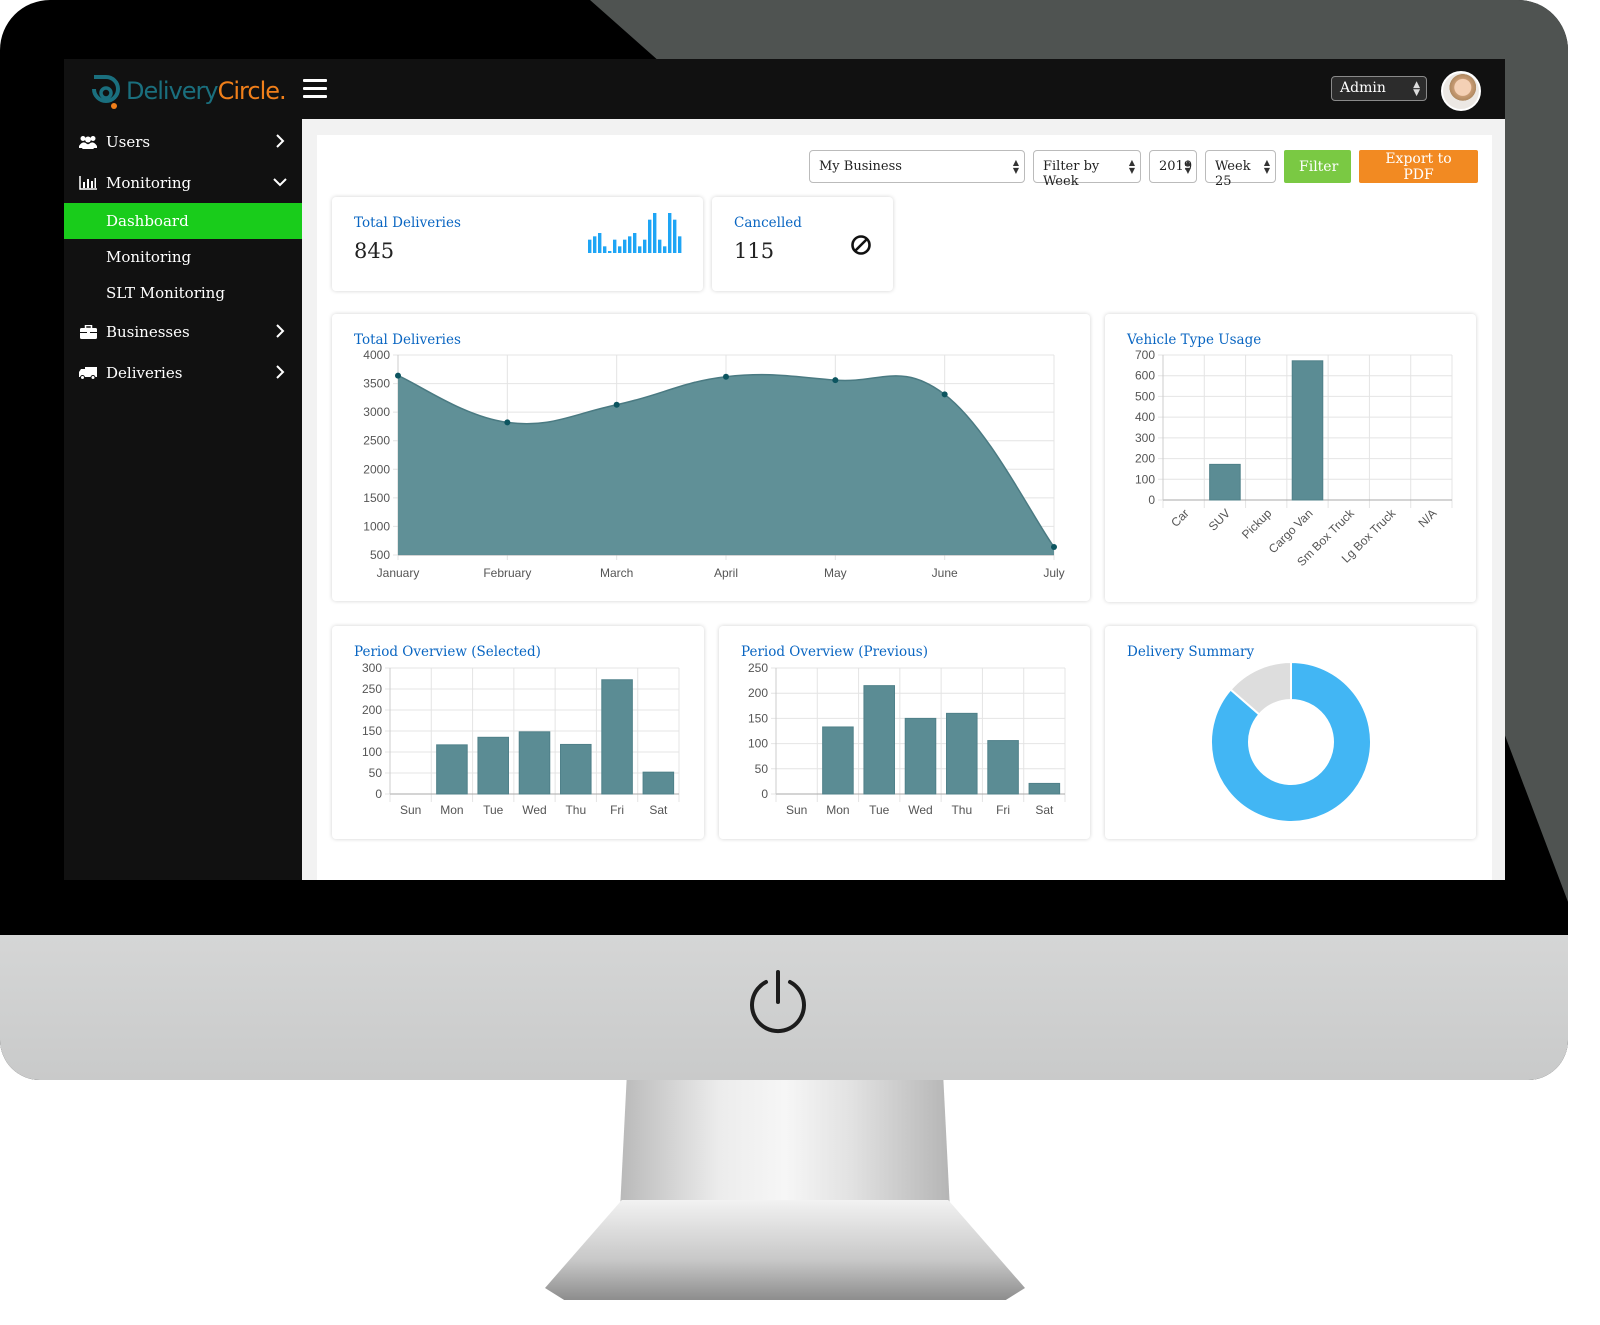  I want to click on y-tick-label: 250, so click(372, 689).